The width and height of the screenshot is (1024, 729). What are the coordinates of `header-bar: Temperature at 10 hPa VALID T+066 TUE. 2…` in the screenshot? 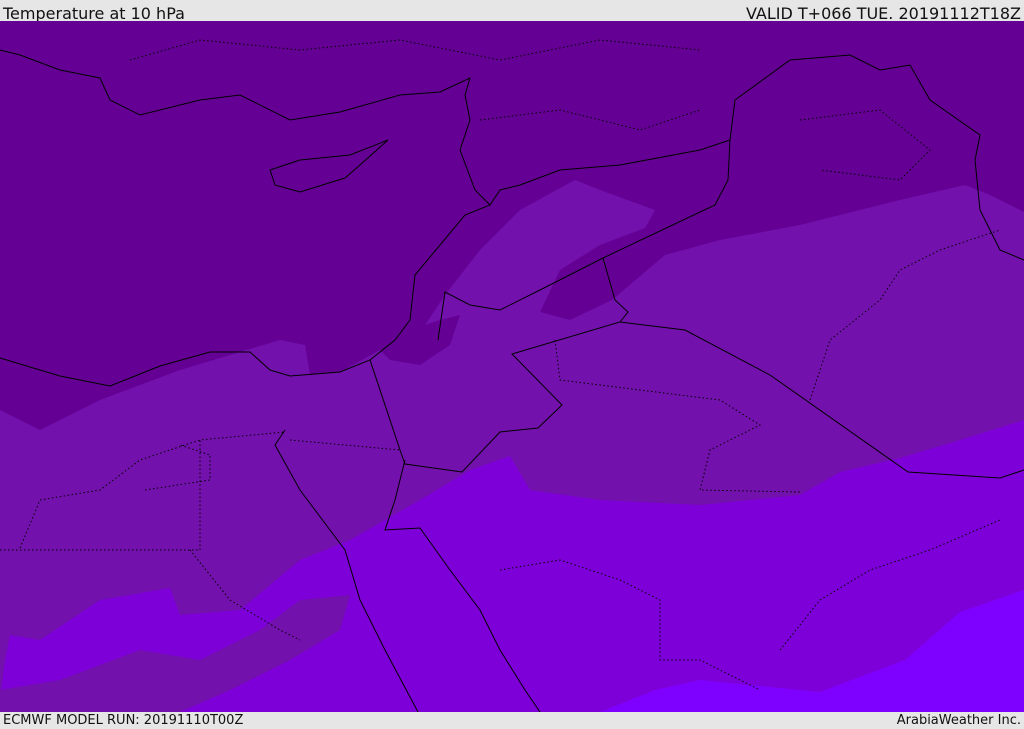 It's located at (512, 11).